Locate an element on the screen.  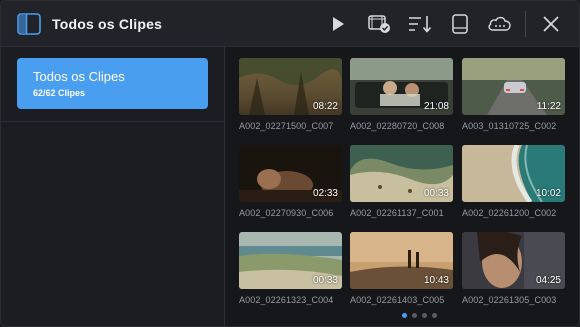
cloud-icon is located at coordinates (499, 23).